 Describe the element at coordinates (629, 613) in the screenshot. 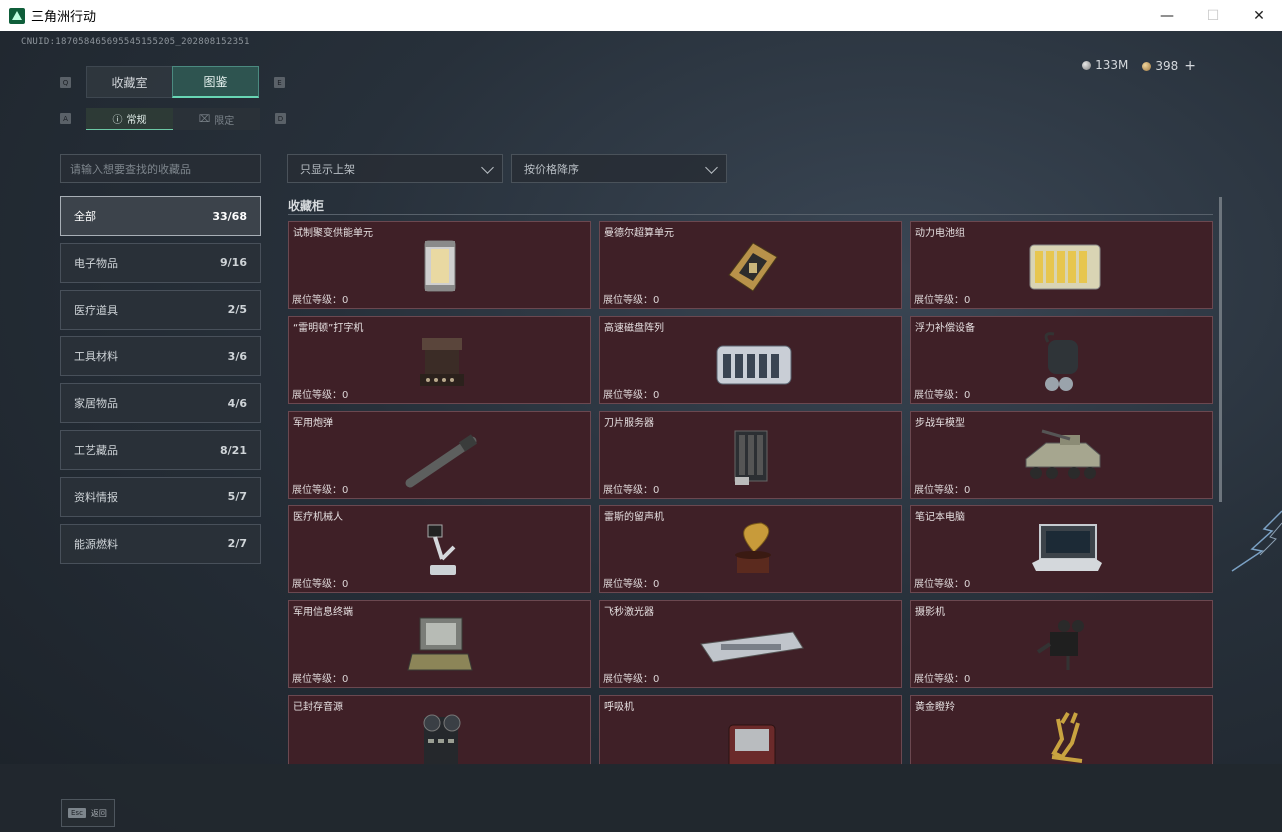

I see `card-title: 飞秒激光器` at that location.